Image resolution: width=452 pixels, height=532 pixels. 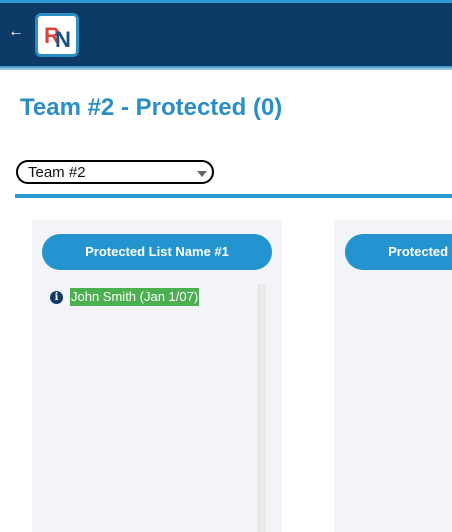 I want to click on logo-icon: R N, so click(x=57, y=35).